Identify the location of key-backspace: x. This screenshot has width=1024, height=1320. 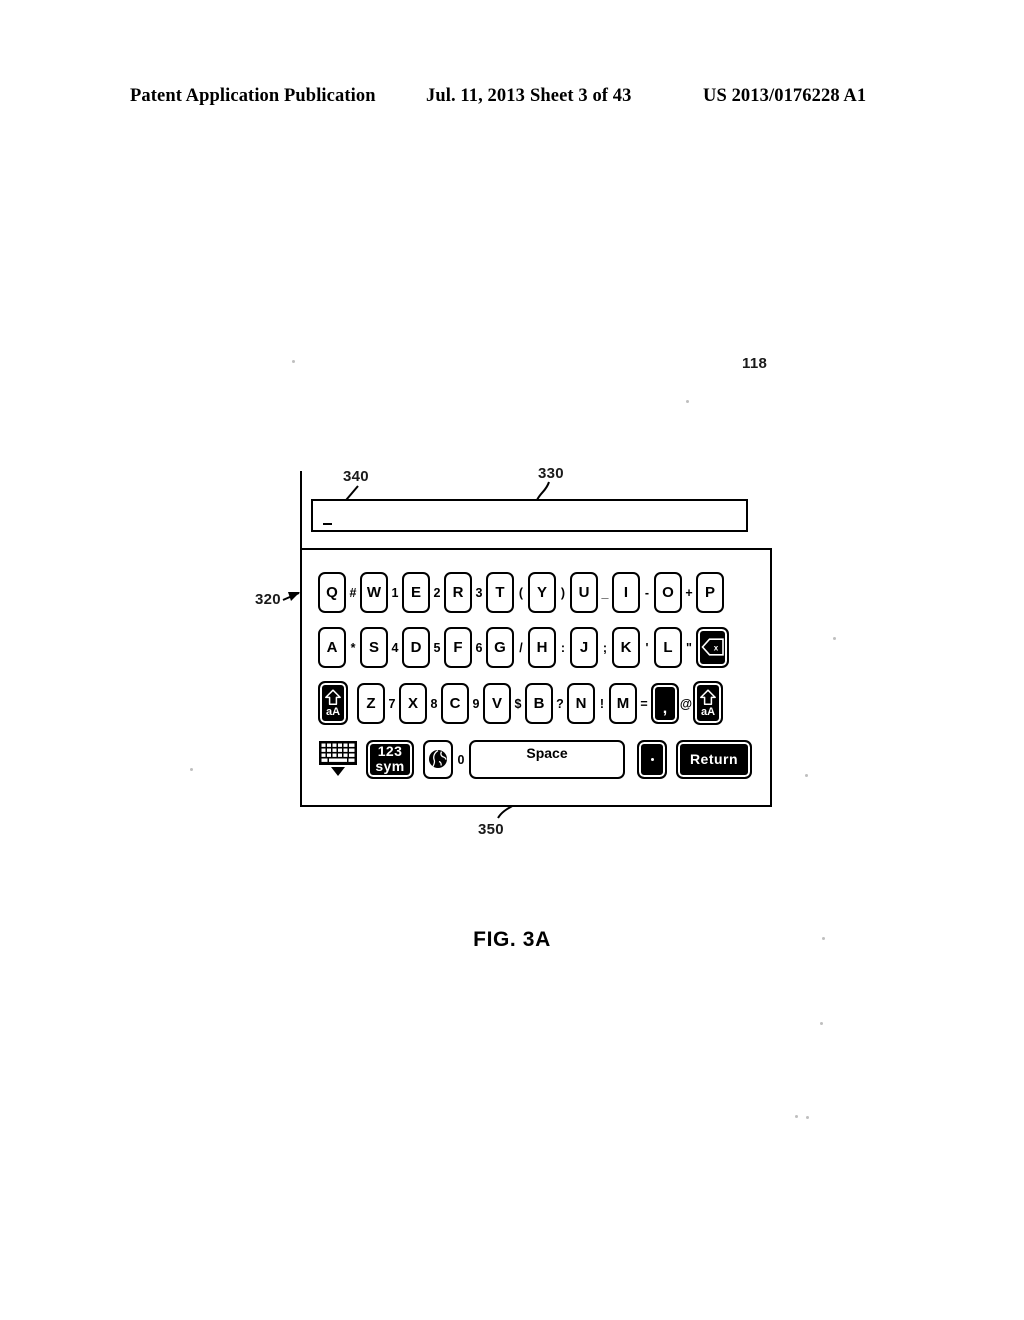
(712, 647).